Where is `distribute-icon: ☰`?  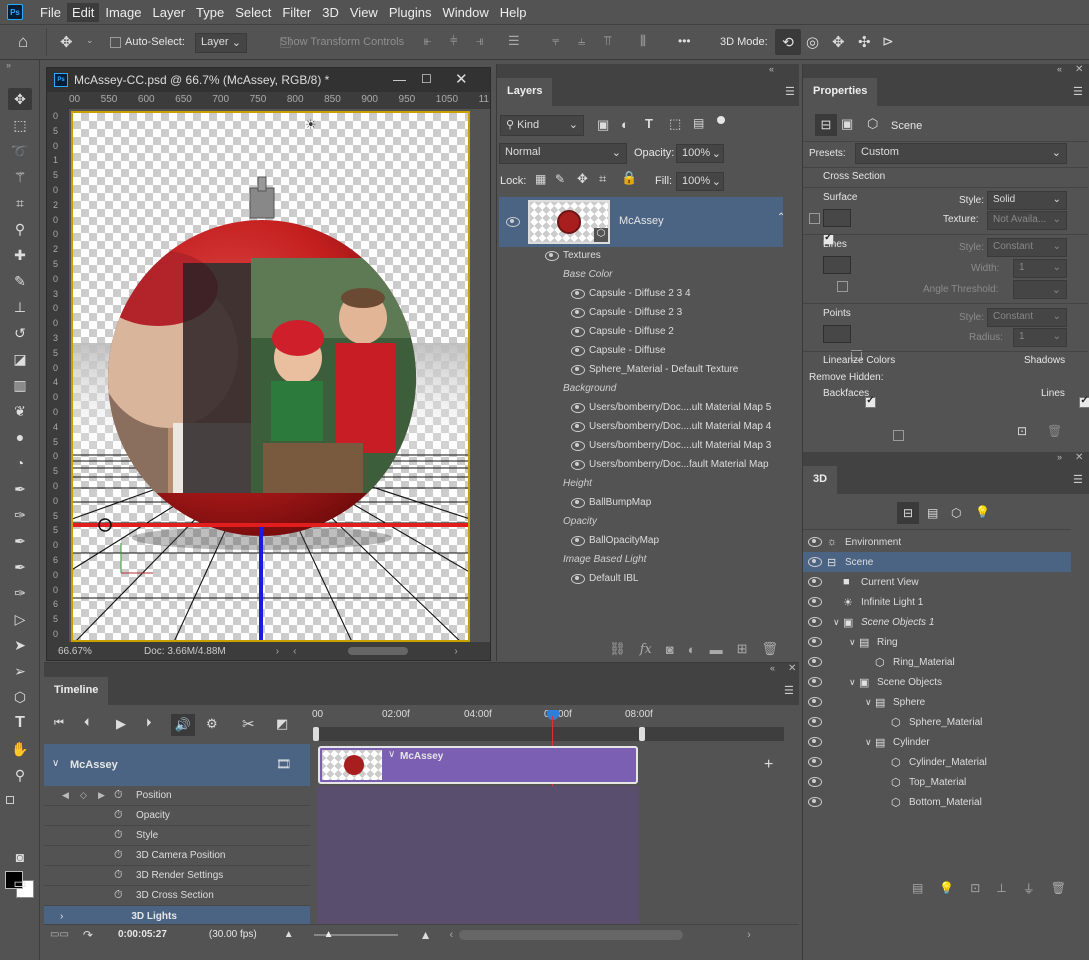
distribute-icon: ☰ is located at coordinates (514, 41).